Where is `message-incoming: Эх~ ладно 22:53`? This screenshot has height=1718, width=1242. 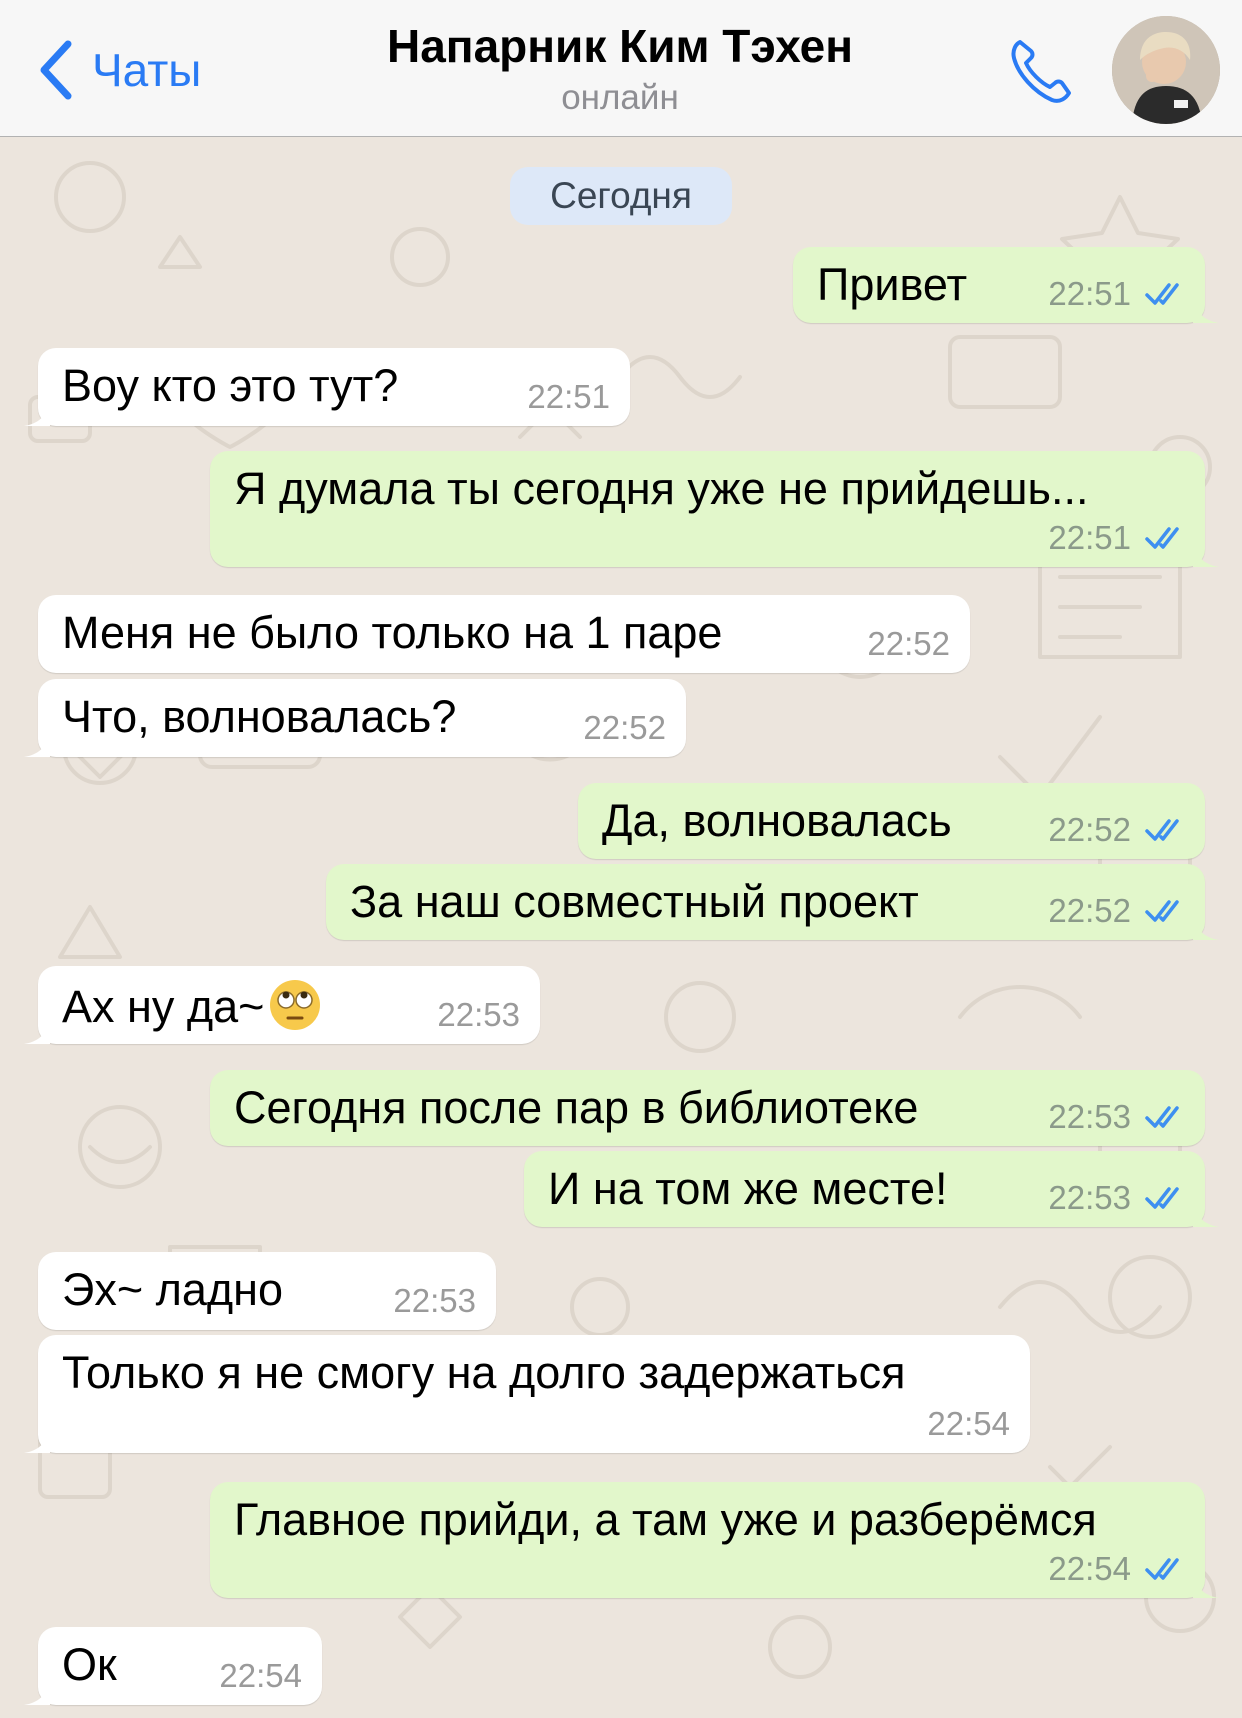 message-incoming: Эх~ ладно 22:53 is located at coordinates (267, 1291).